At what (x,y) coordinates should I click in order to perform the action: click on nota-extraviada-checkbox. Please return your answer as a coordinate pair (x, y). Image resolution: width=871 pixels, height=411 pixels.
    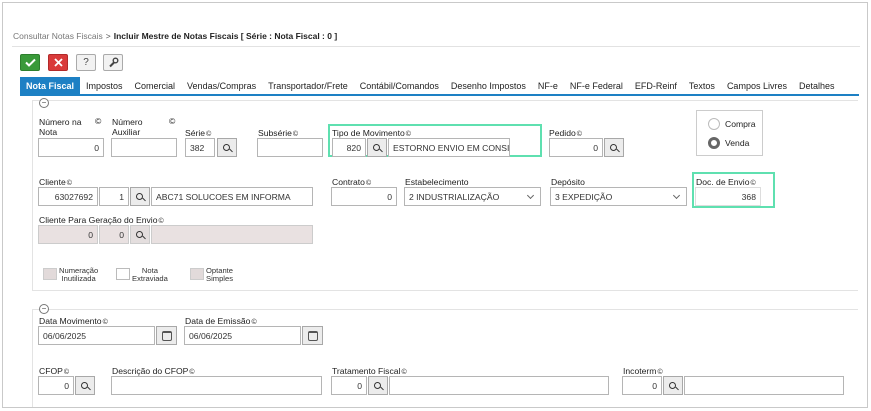
    Looking at the image, I should click on (123, 274).